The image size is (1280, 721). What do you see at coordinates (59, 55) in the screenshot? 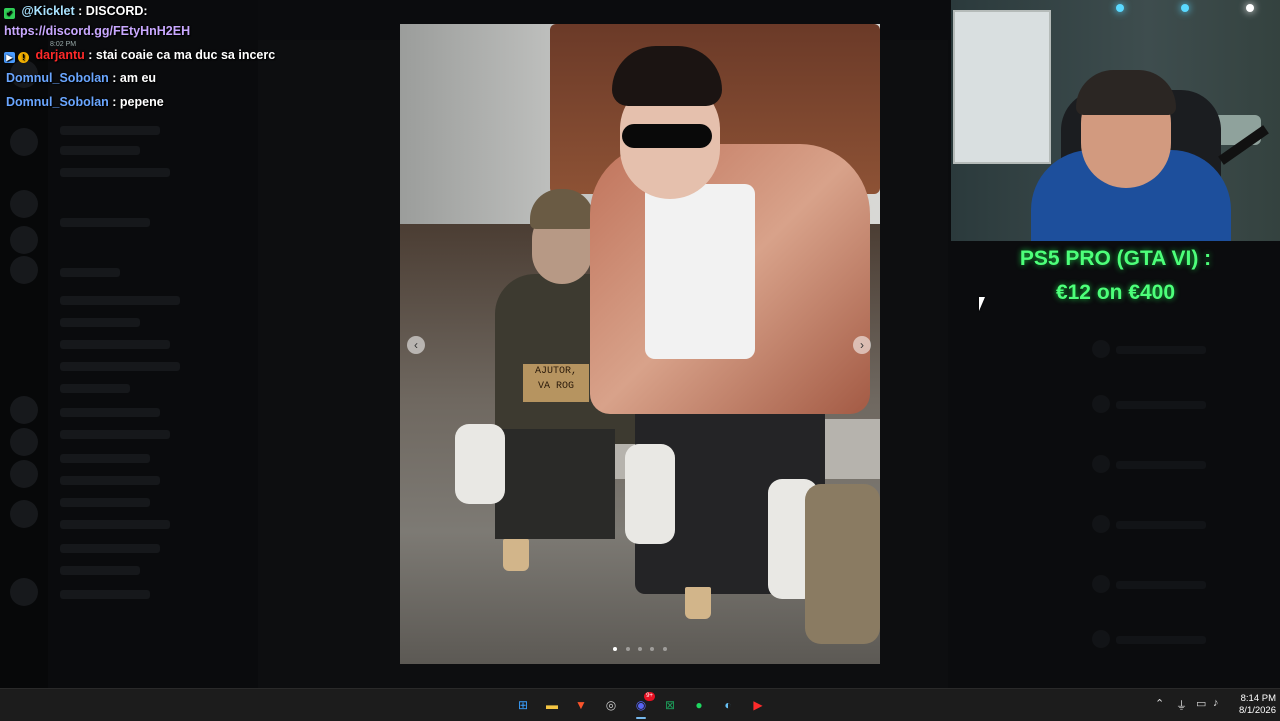
I see `chat-username: darjantu` at bounding box center [59, 55].